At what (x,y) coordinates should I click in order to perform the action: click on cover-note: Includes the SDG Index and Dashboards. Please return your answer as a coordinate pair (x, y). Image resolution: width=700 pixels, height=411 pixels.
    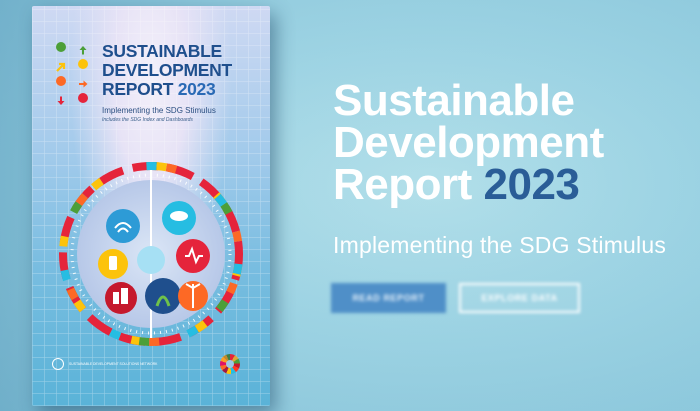
    Looking at the image, I should click on (147, 120).